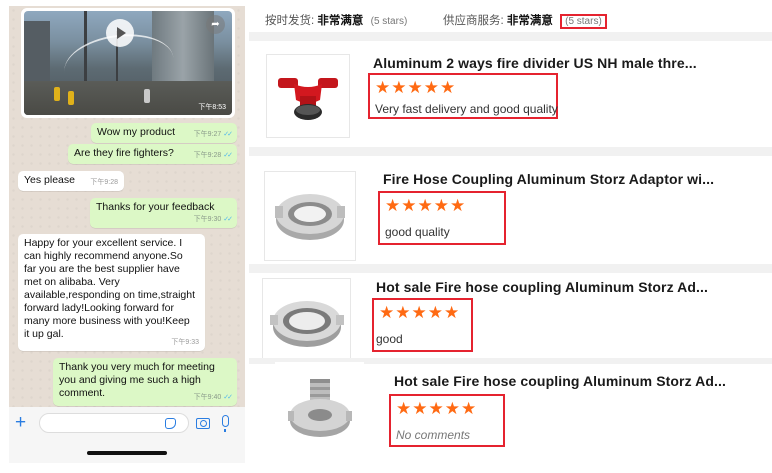  What do you see at coordinates (215, 24) in the screenshot?
I see `forward-icon: ➦` at bounding box center [215, 24].